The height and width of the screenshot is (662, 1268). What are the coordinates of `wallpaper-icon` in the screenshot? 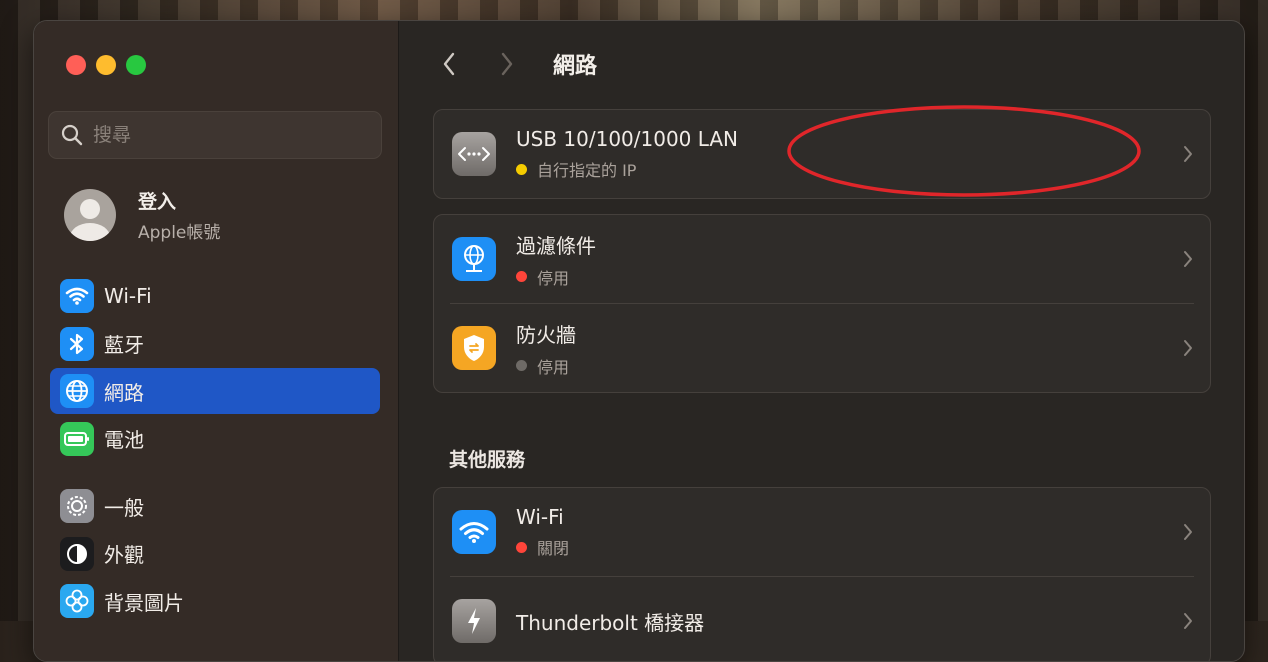 It's located at (77, 601).